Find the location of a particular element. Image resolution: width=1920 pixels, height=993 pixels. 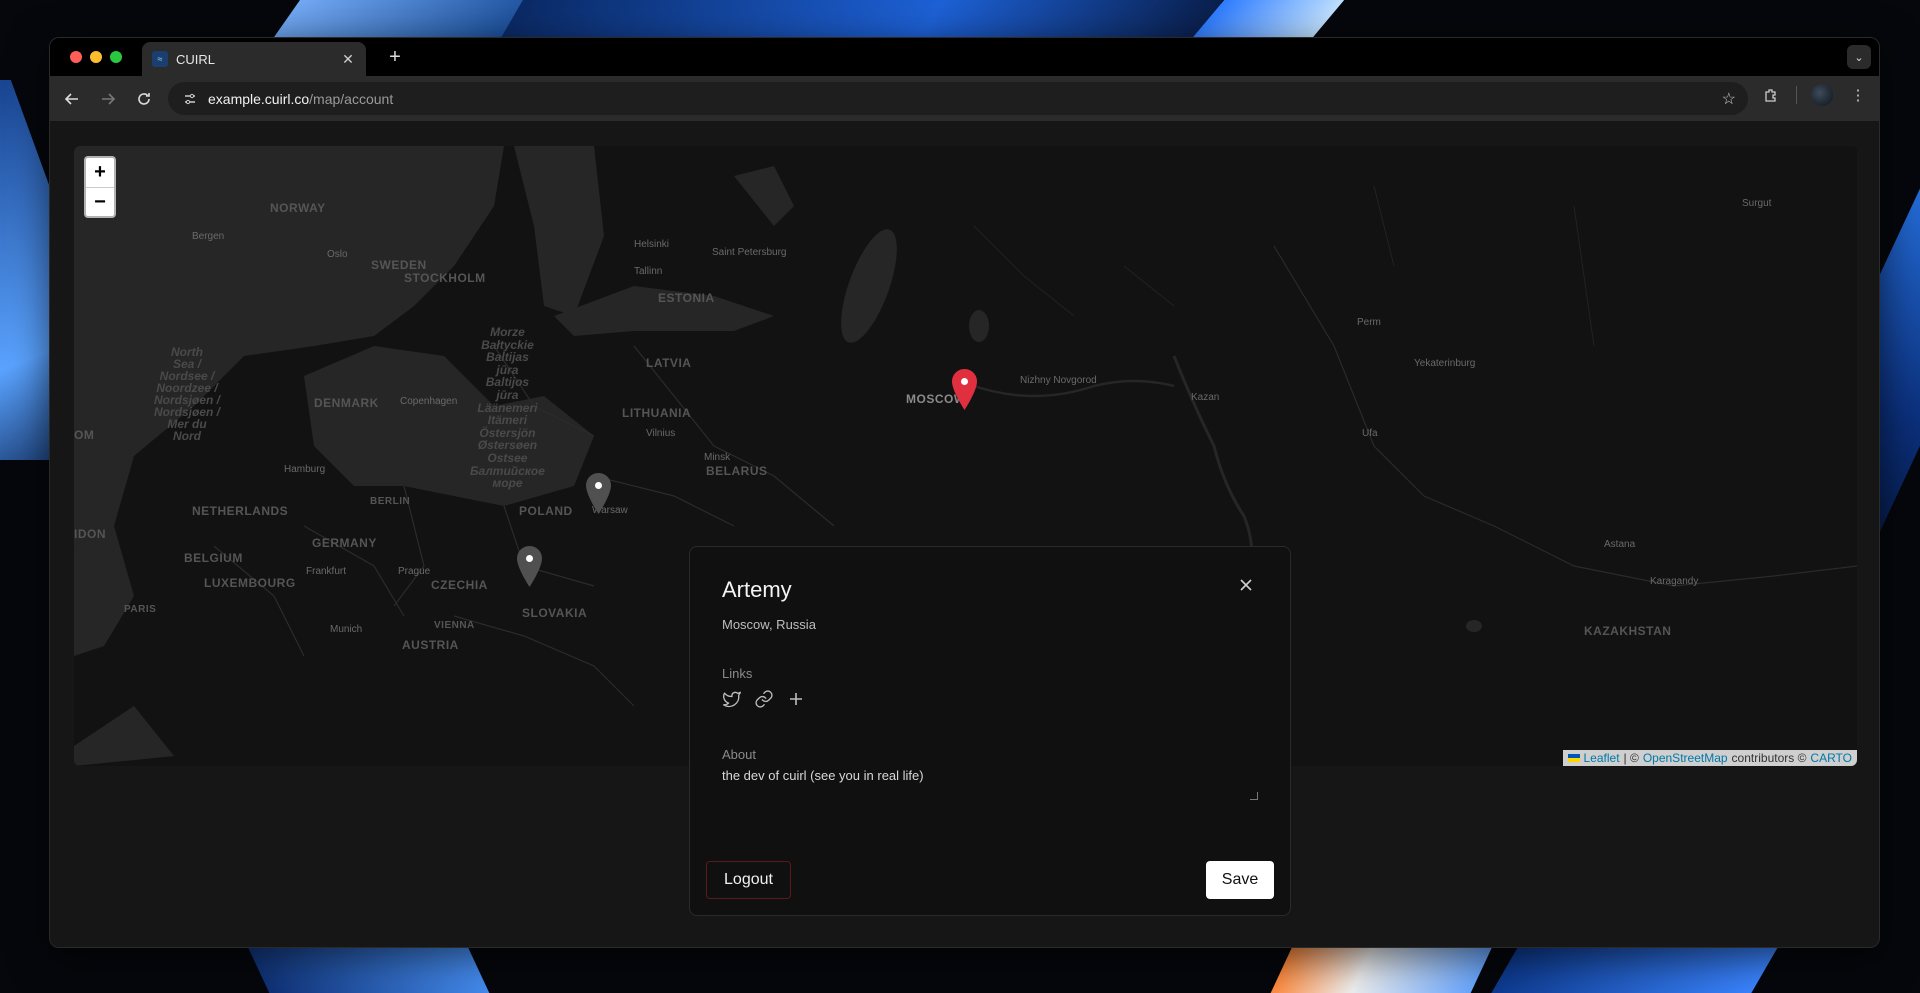

map-label: Surgut is located at coordinates (1757, 203).